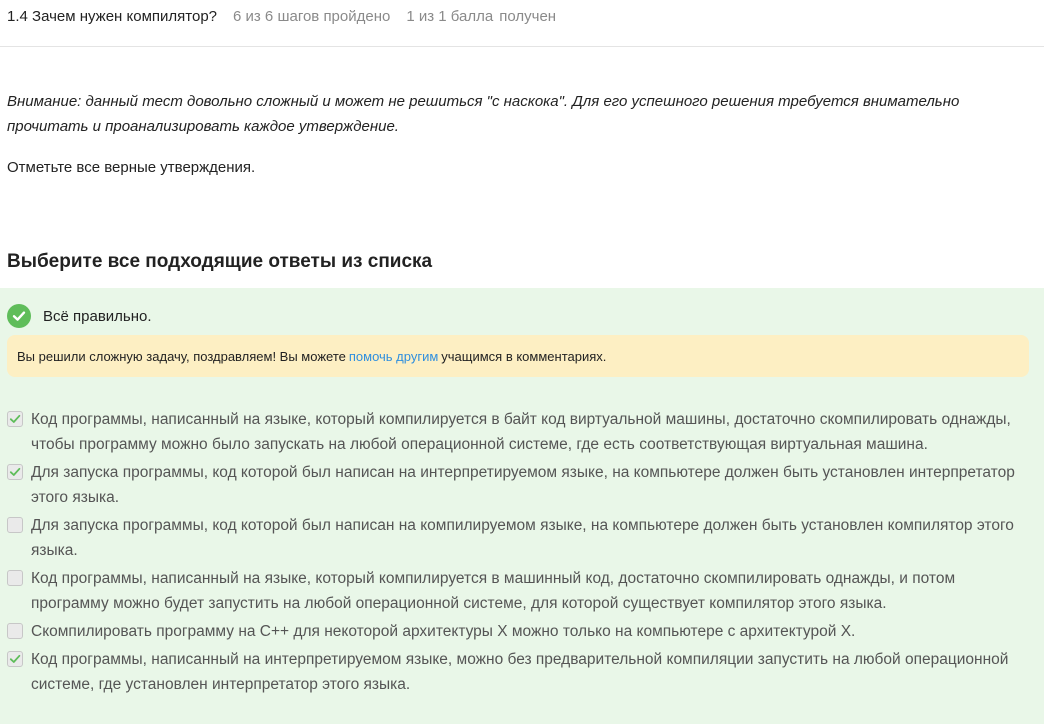 This screenshot has height=724, width=1044. Describe the element at coordinates (312, 16) in the screenshot. I see `steps-progress: 6 из 6 шагов пройдено` at that location.